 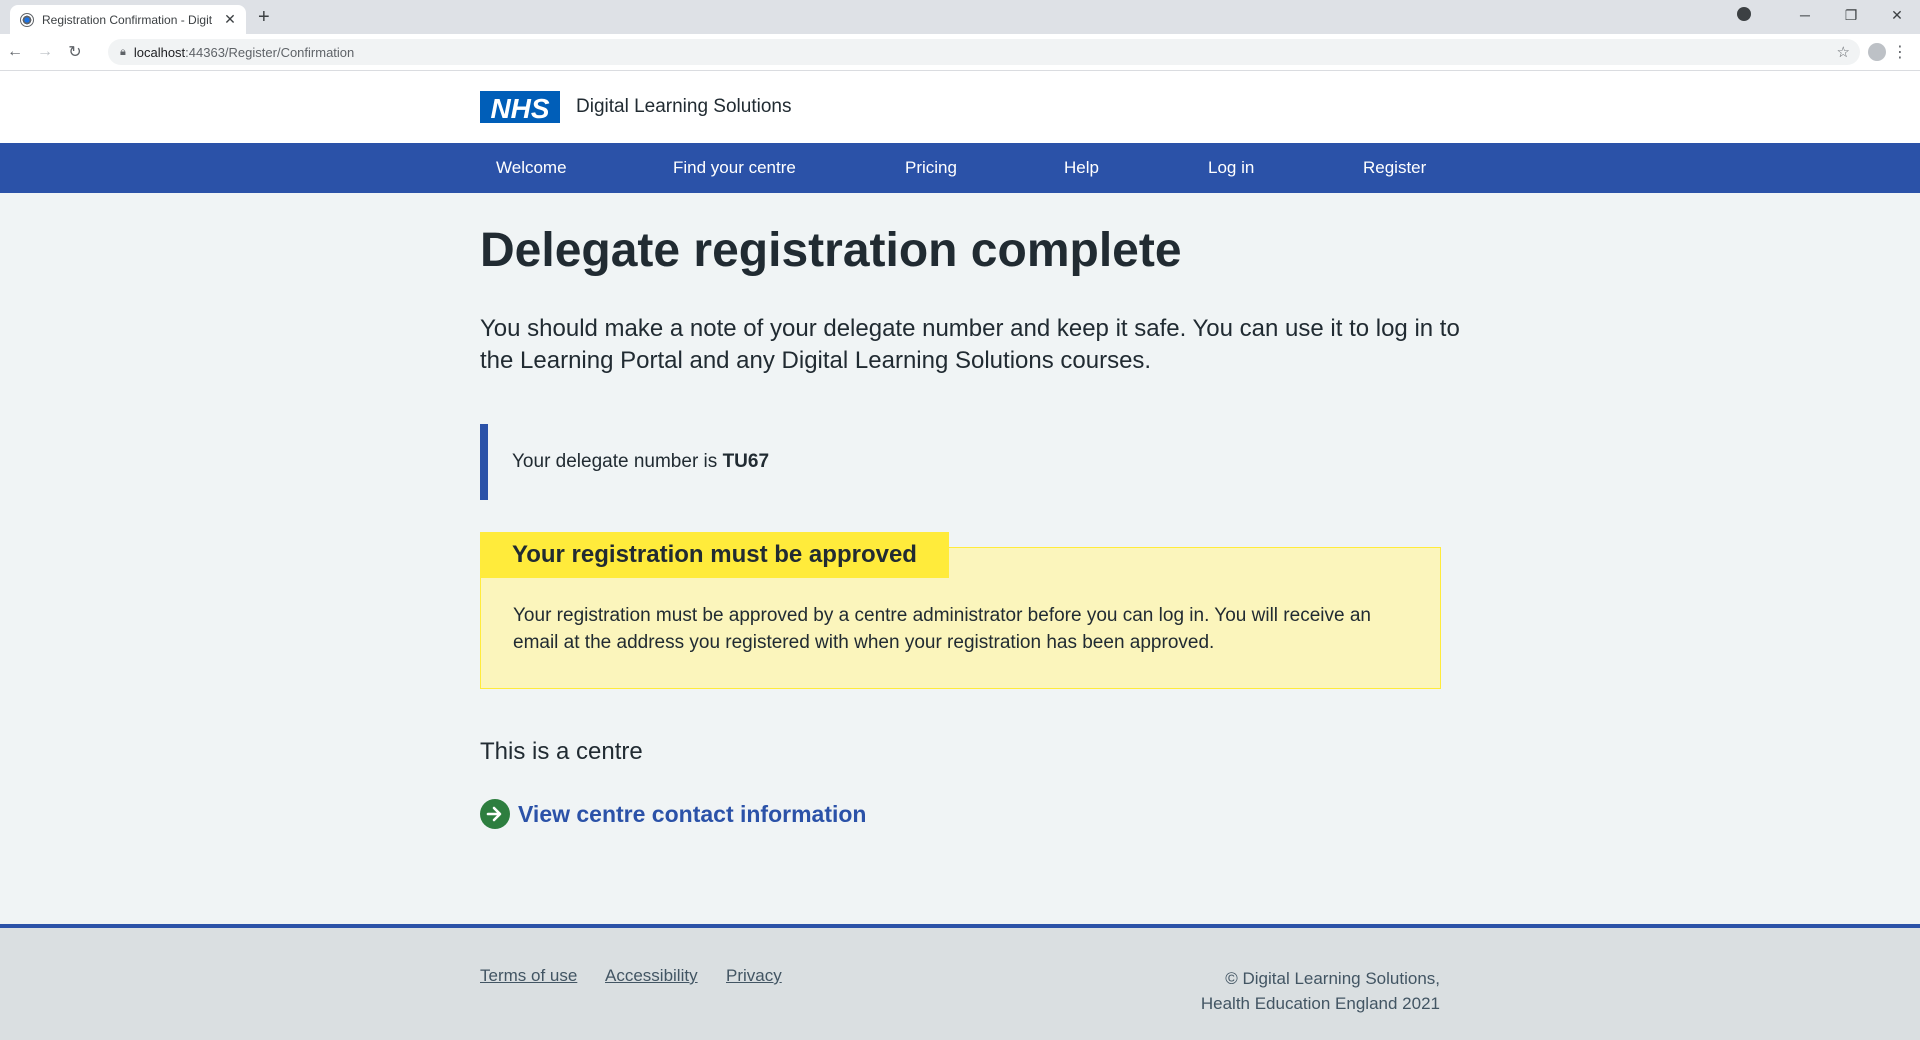 I want to click on url-path: :44363/Register/Confirmation, so click(x=270, y=52).